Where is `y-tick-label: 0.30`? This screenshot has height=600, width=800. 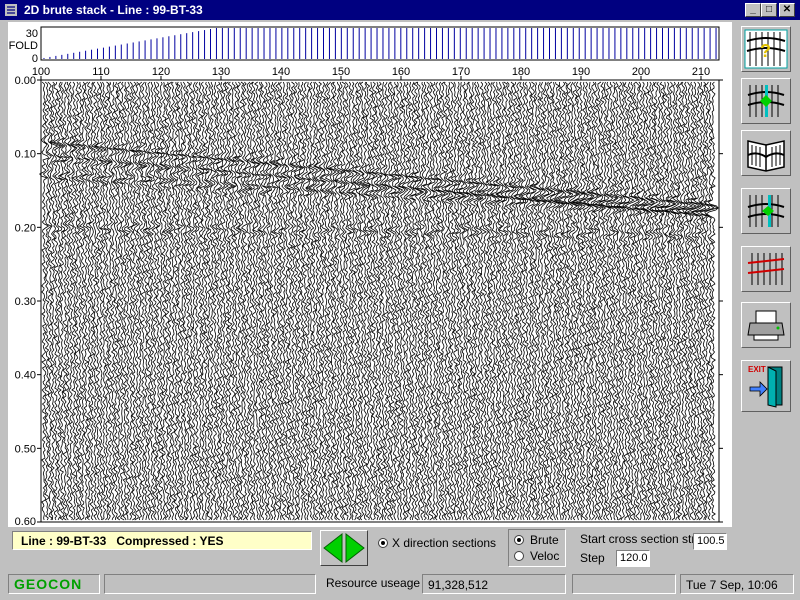 y-tick-label: 0.30 is located at coordinates (25, 302).